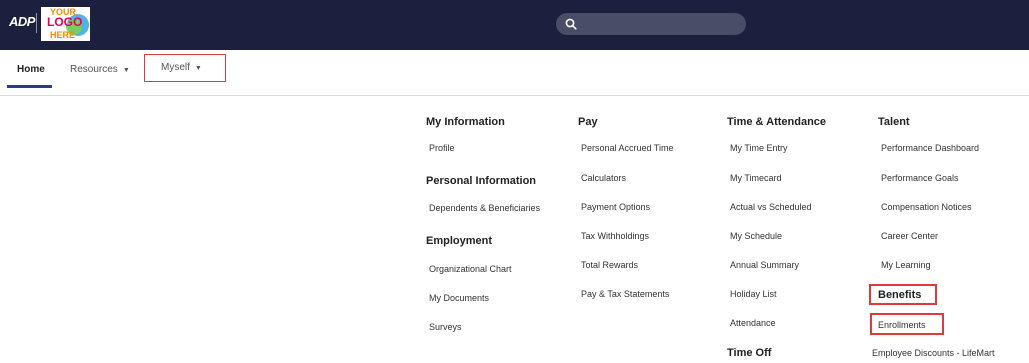 The height and width of the screenshot is (363, 1029). I want to click on company-logo-text: YOUR LOGO HERE, so click(65, 23).